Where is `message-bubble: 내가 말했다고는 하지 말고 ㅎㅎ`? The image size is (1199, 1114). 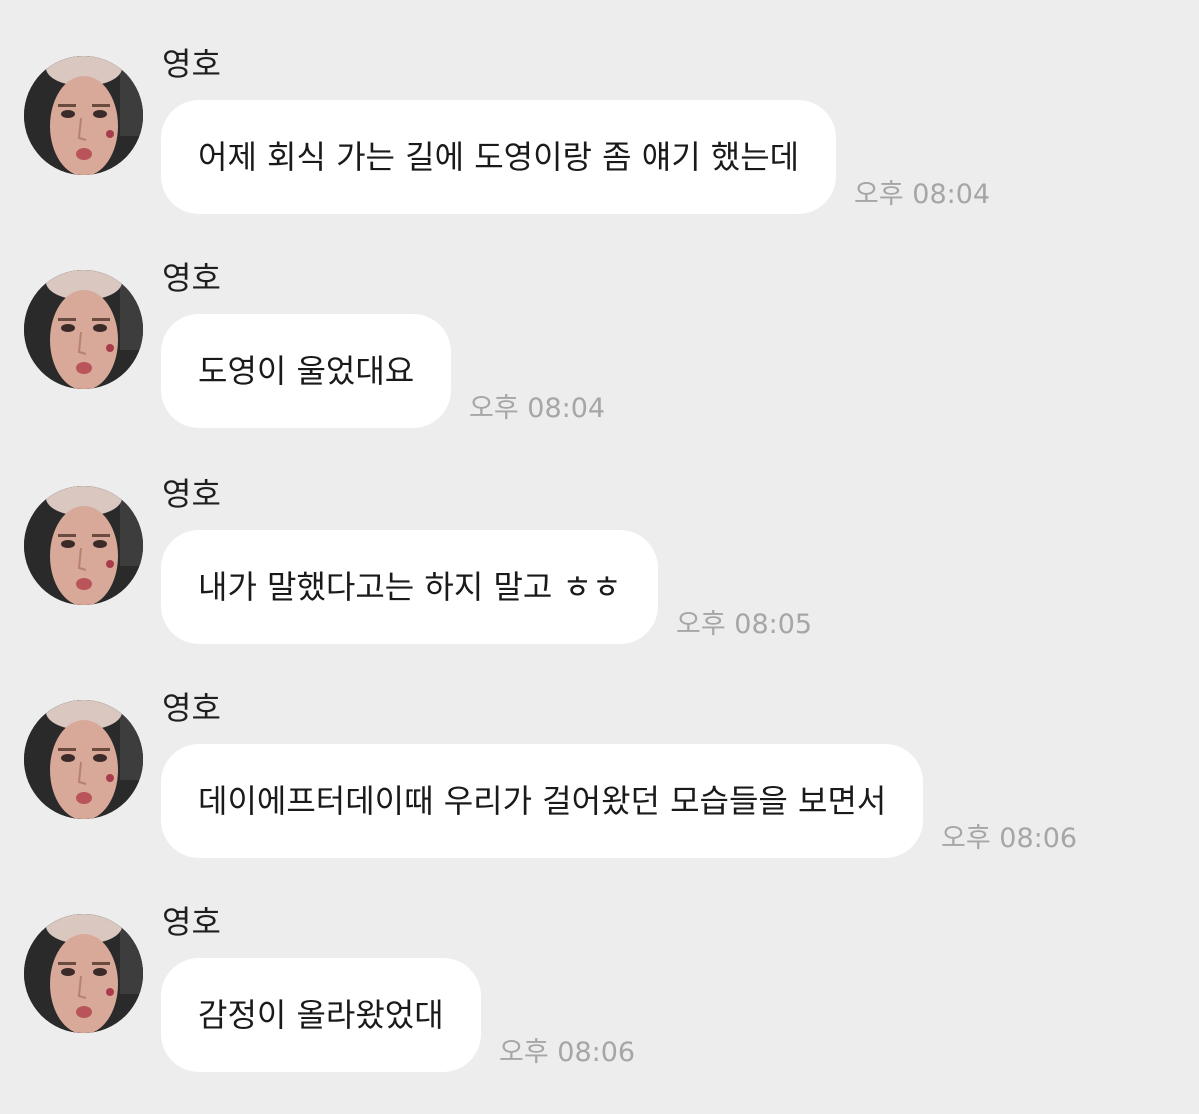
message-bubble: 내가 말했다고는 하지 말고 ㅎㅎ is located at coordinates (410, 587).